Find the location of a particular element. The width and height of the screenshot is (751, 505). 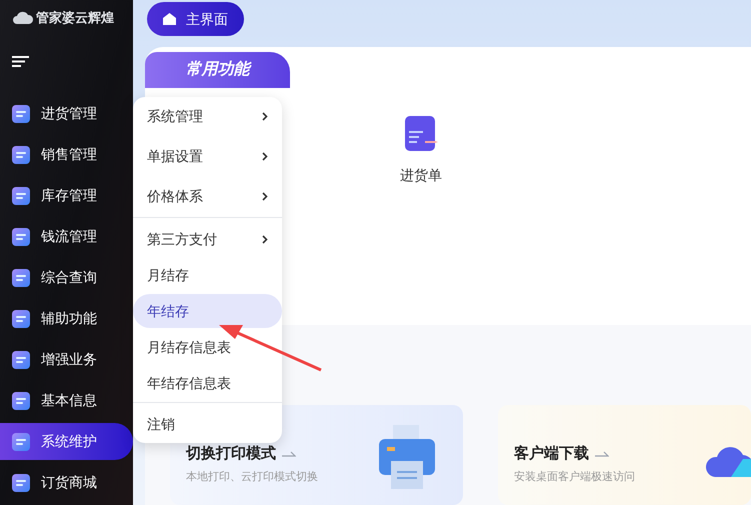

menu-item: 月结存 is located at coordinates (207, 275).